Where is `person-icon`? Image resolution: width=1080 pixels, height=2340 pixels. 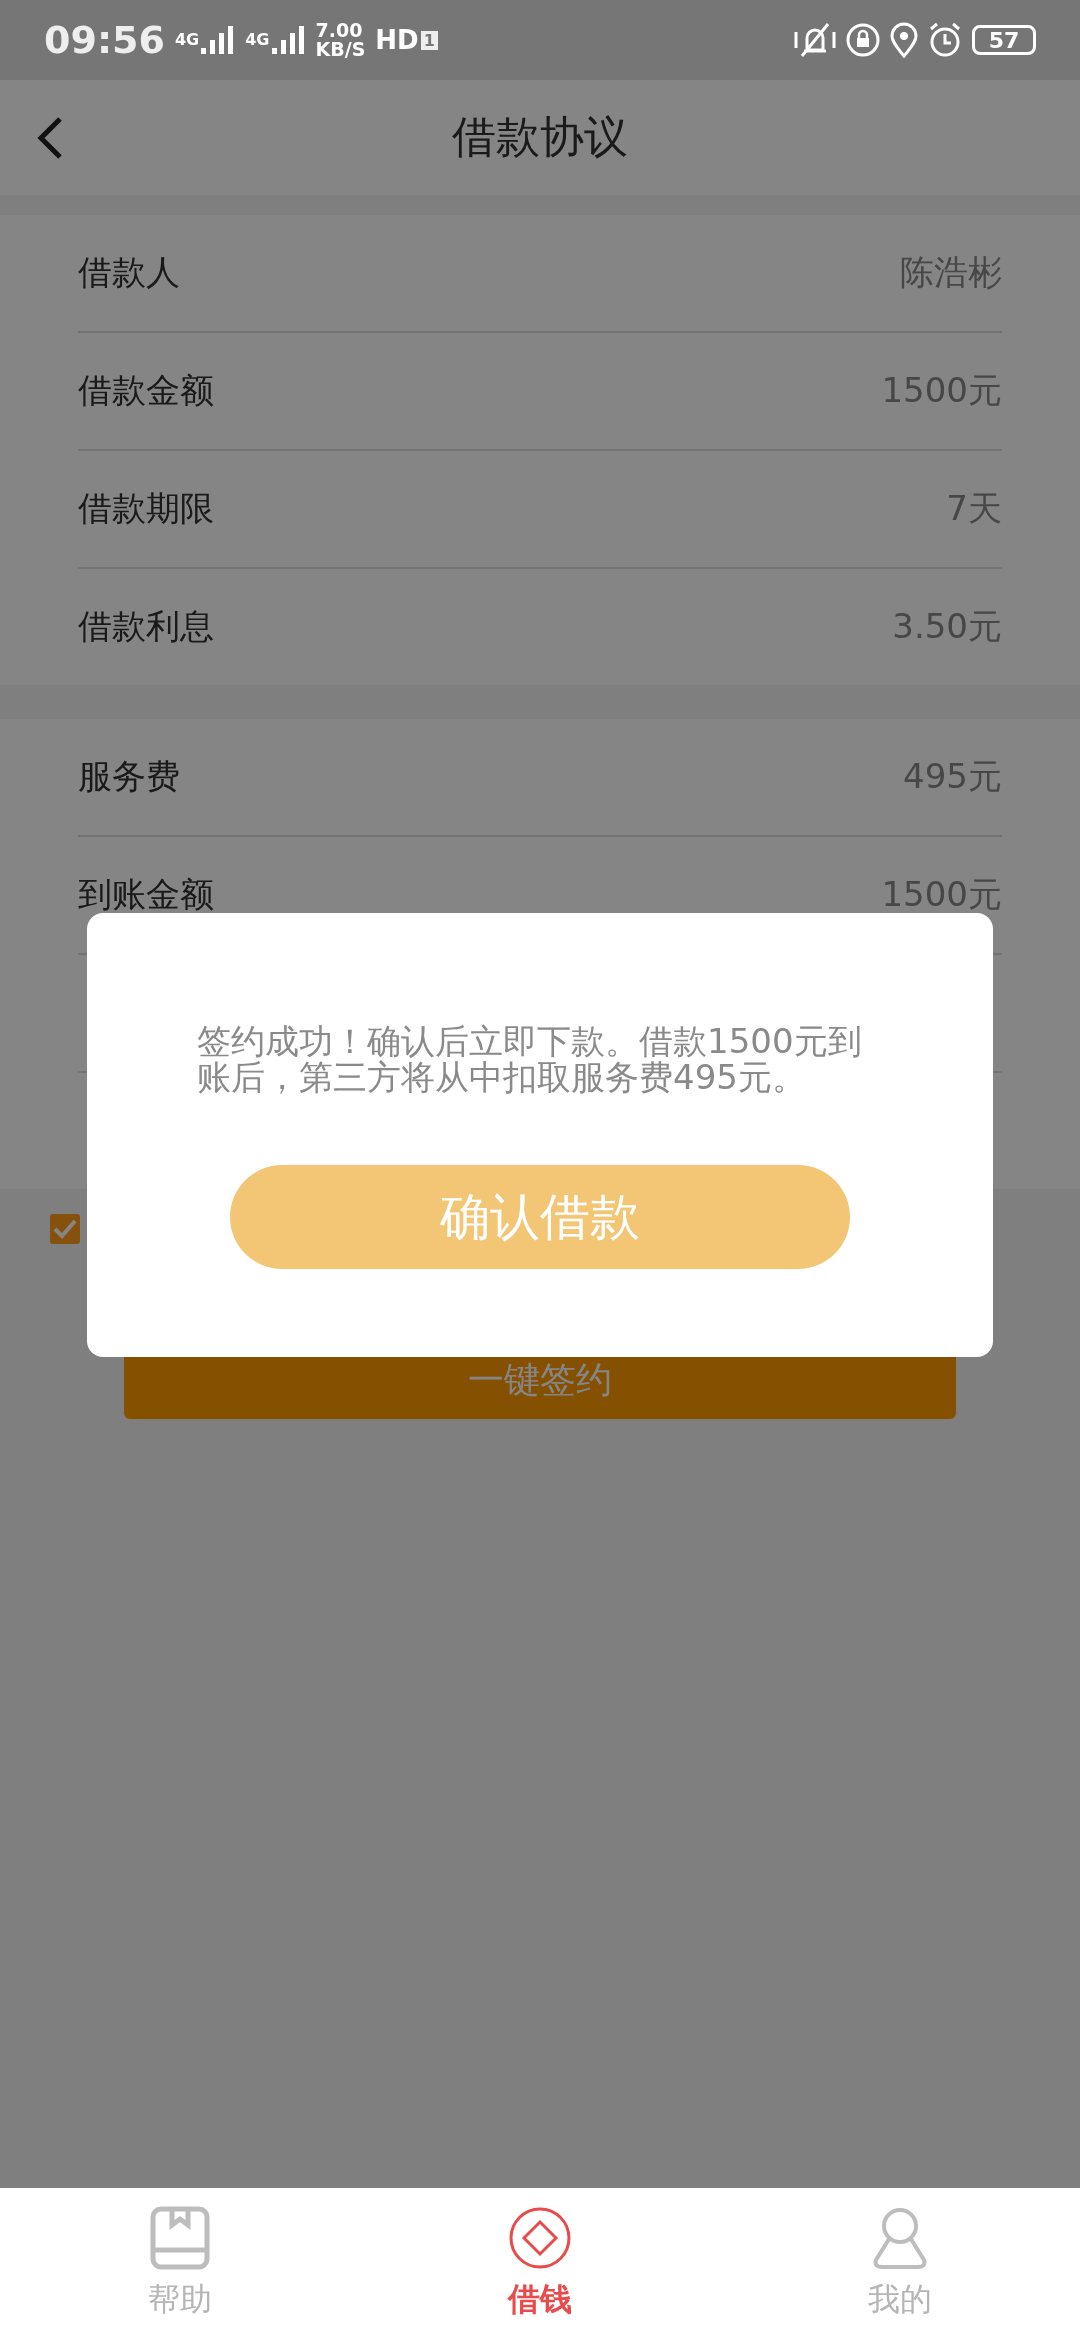 person-icon is located at coordinates (900, 2238).